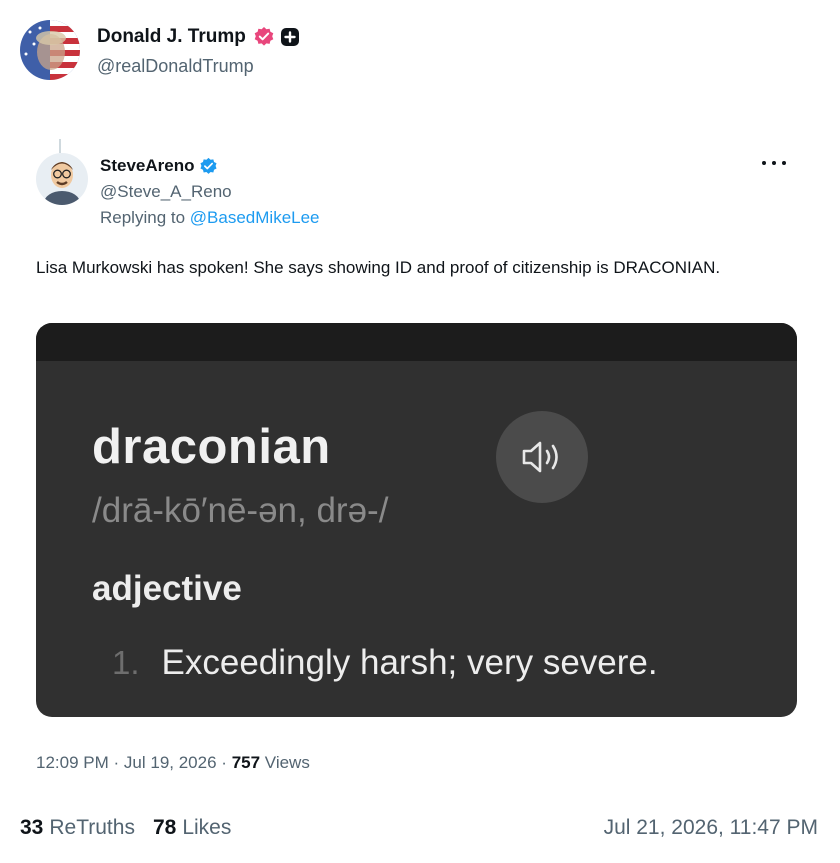 The height and width of the screenshot is (863, 840). I want to click on thread-line, so click(60, 146).